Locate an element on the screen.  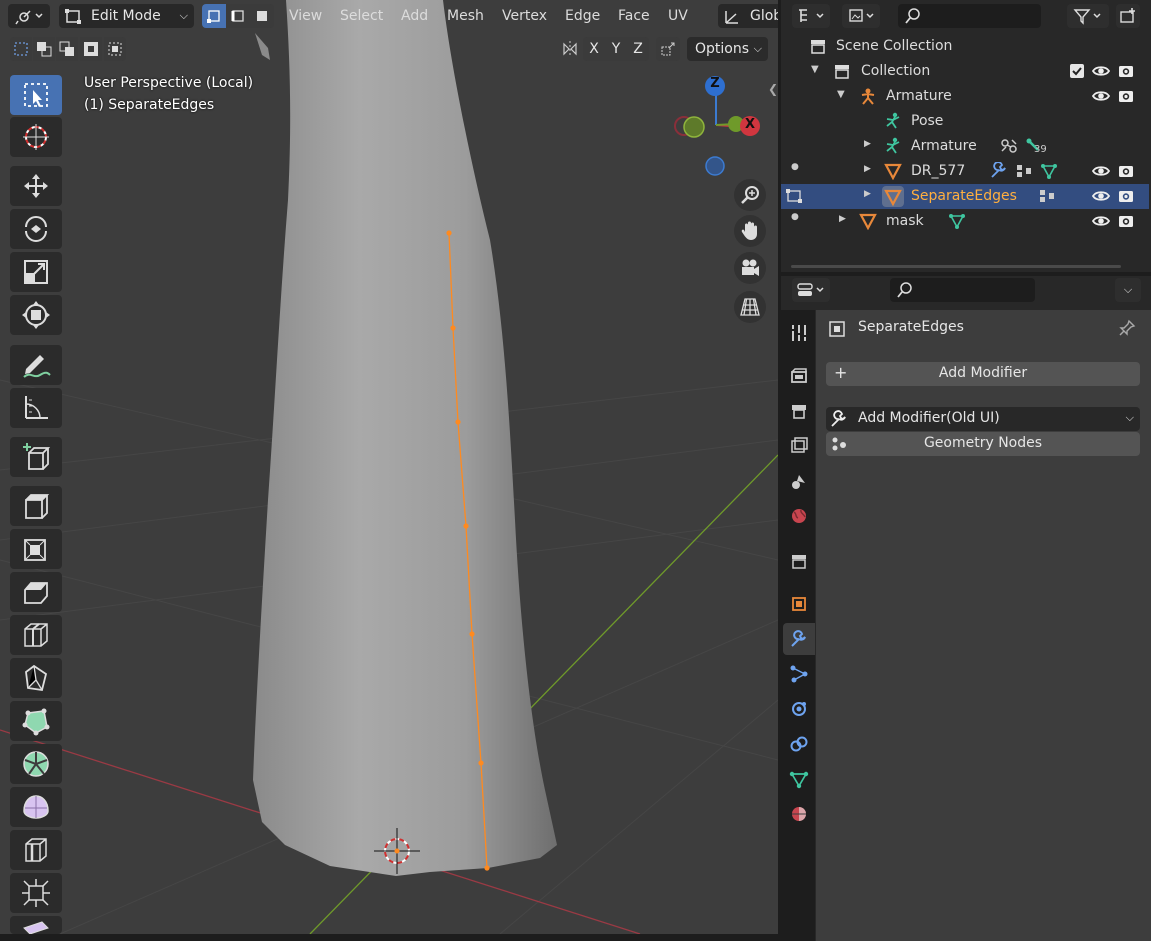
tab-collection is located at coordinates (799, 561).